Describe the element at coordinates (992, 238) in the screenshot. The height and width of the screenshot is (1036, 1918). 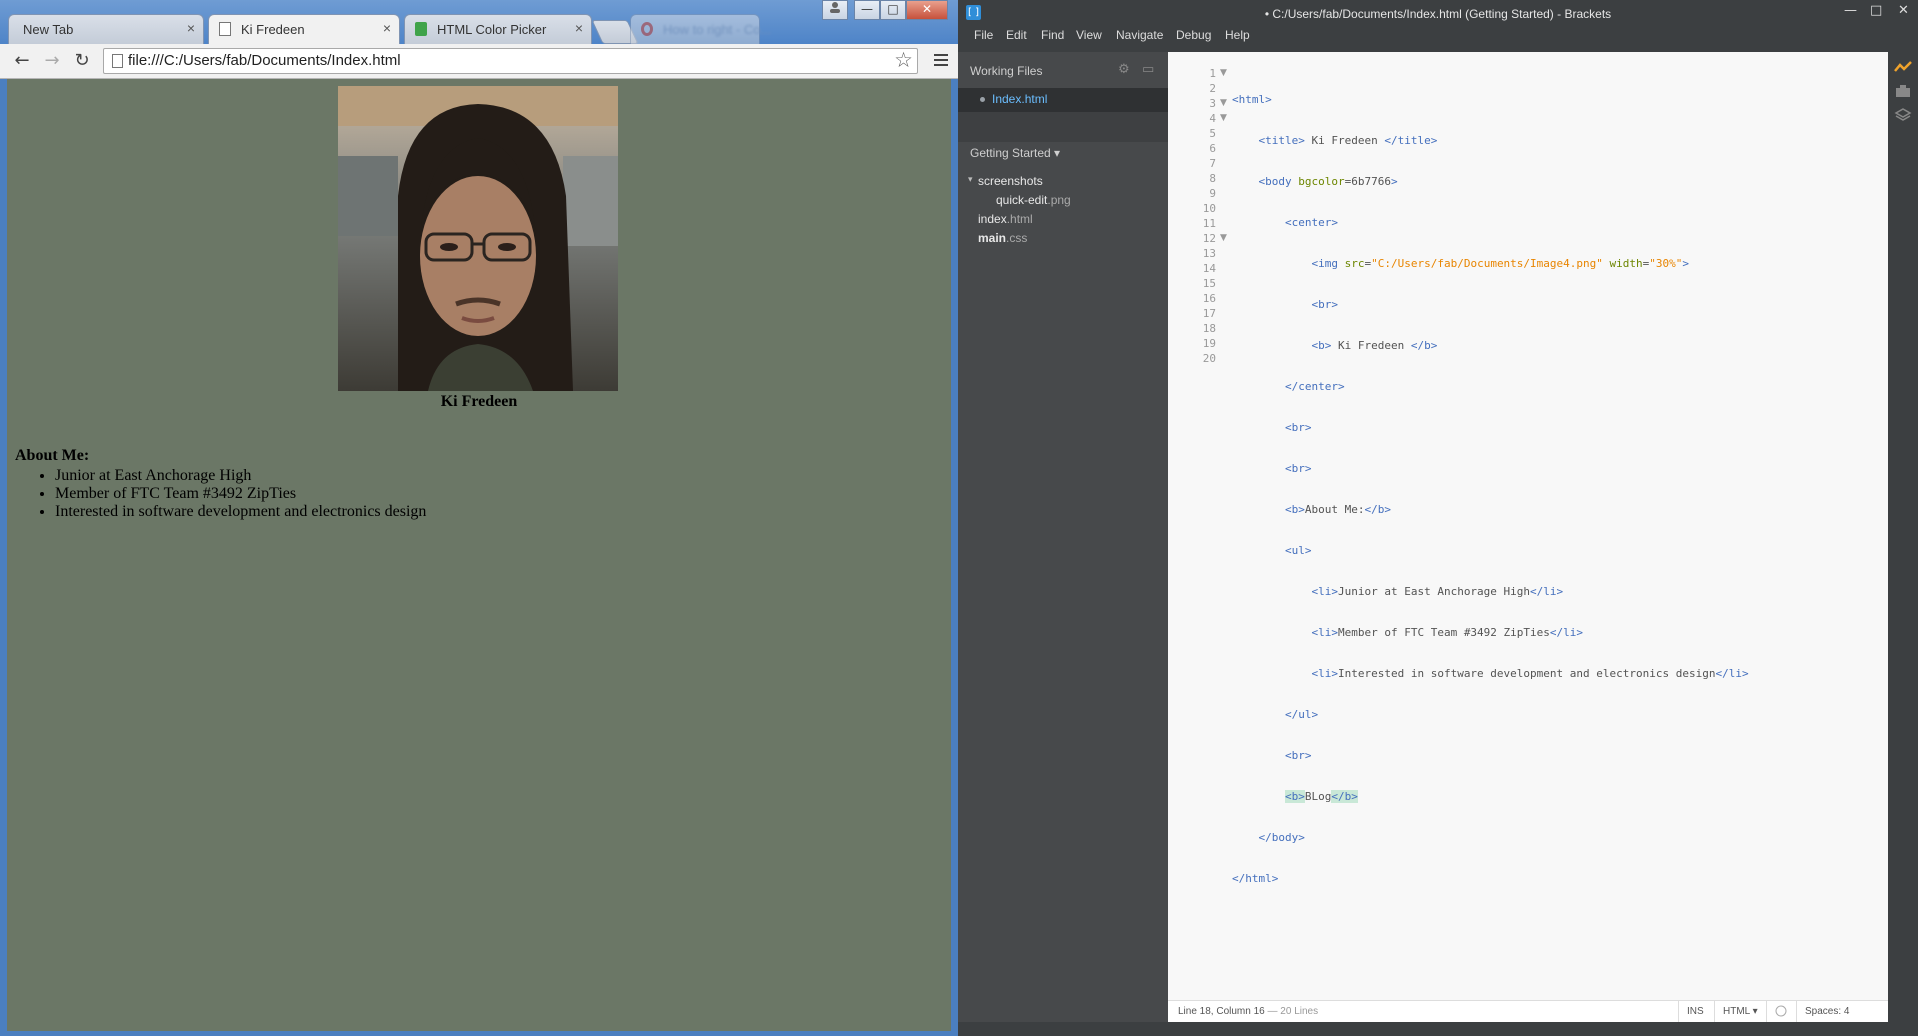
I see `file-name: main` at that location.